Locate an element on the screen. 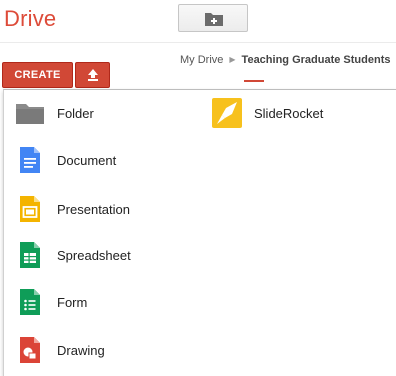 This screenshot has width=396, height=376. menu-item-document: Document is located at coordinates (65, 160).